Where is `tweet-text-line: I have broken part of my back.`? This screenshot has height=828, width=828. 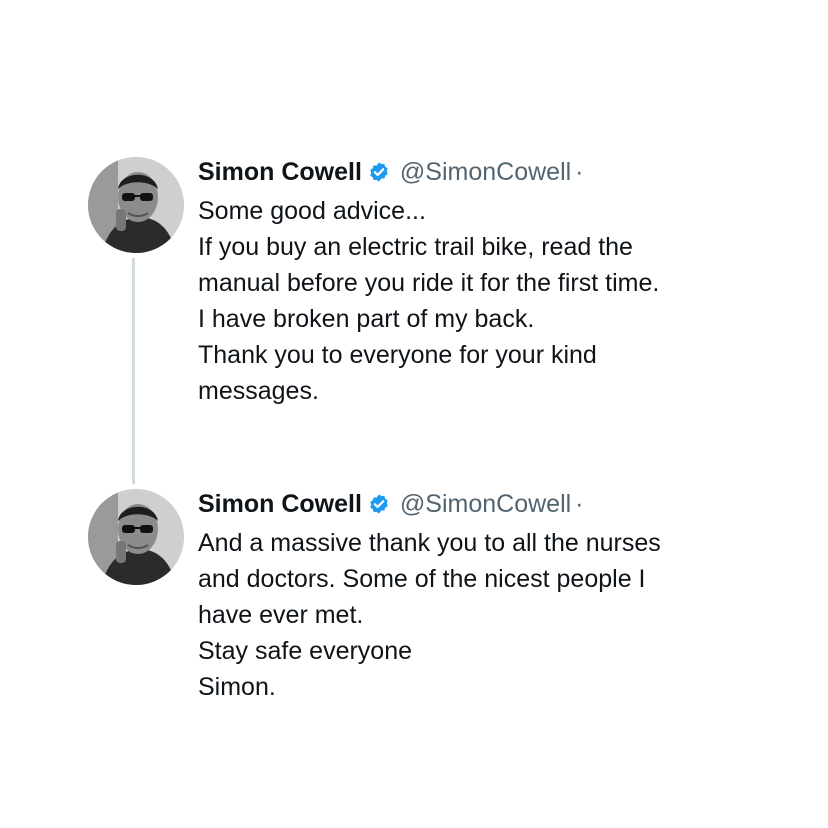
tweet-text-line: I have broken part of my back. is located at coordinates (366, 319).